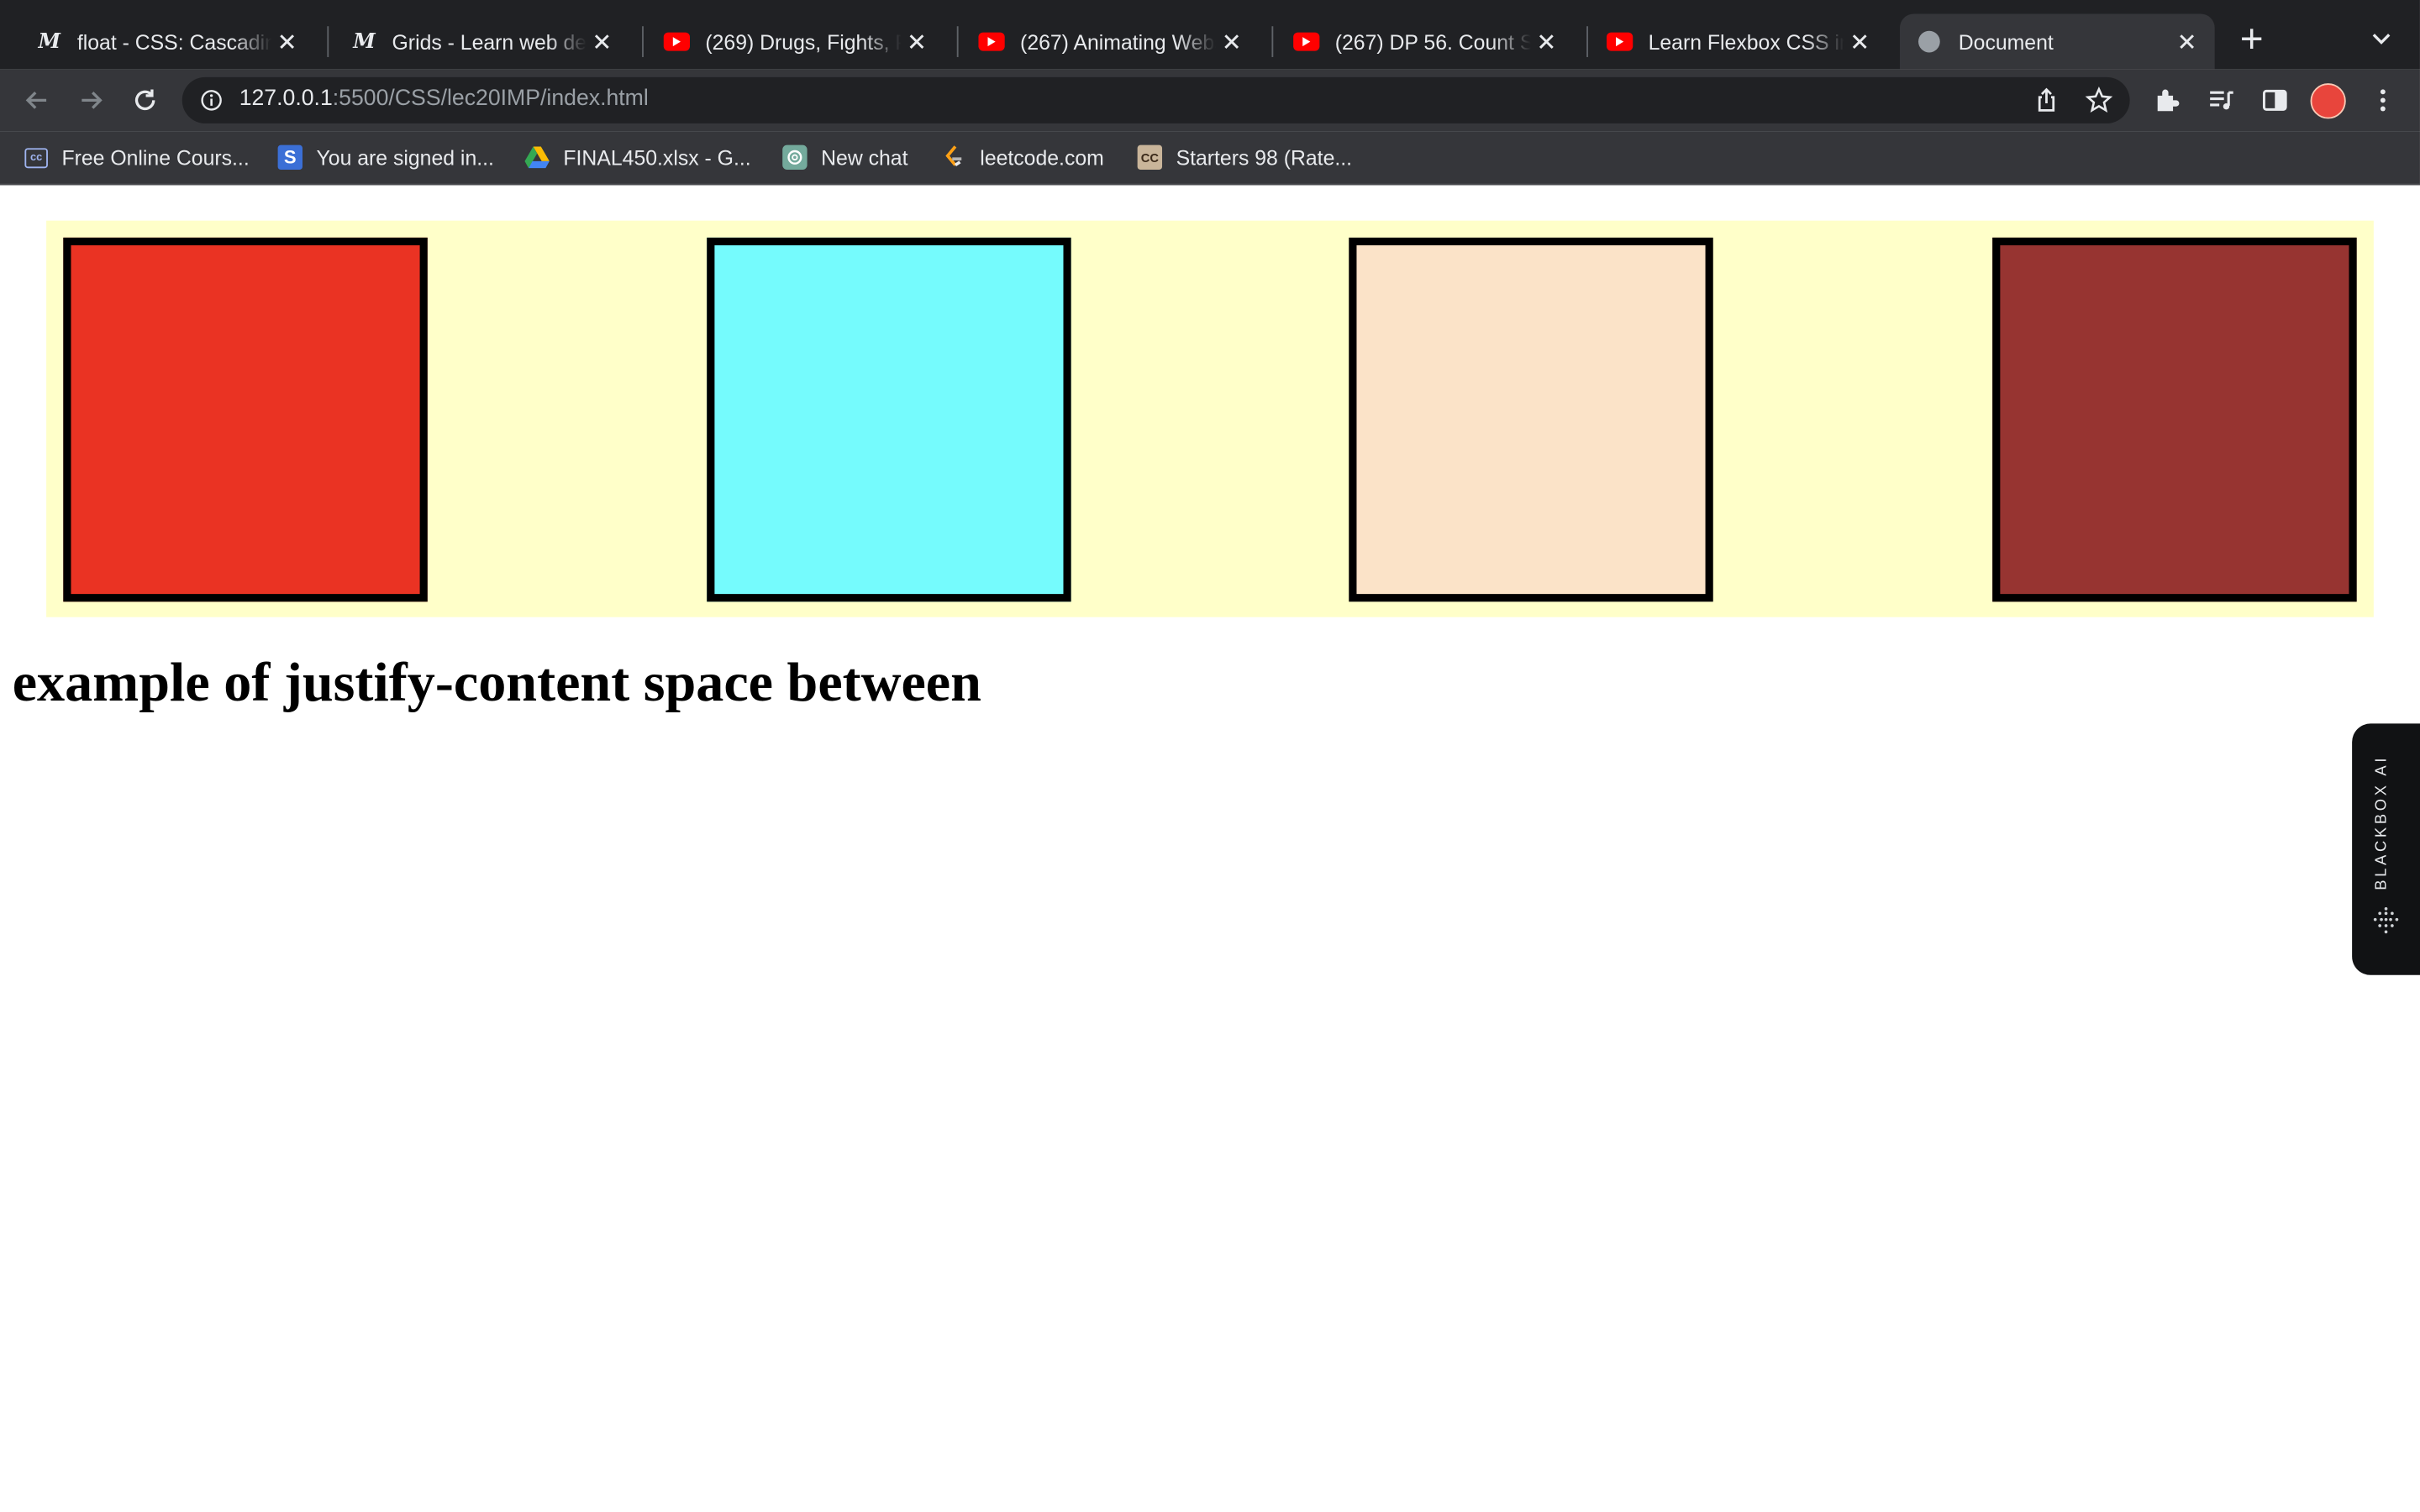 This screenshot has height=1512, width=2420. What do you see at coordinates (865, 157) in the screenshot?
I see `bookmark-label: New chat` at bounding box center [865, 157].